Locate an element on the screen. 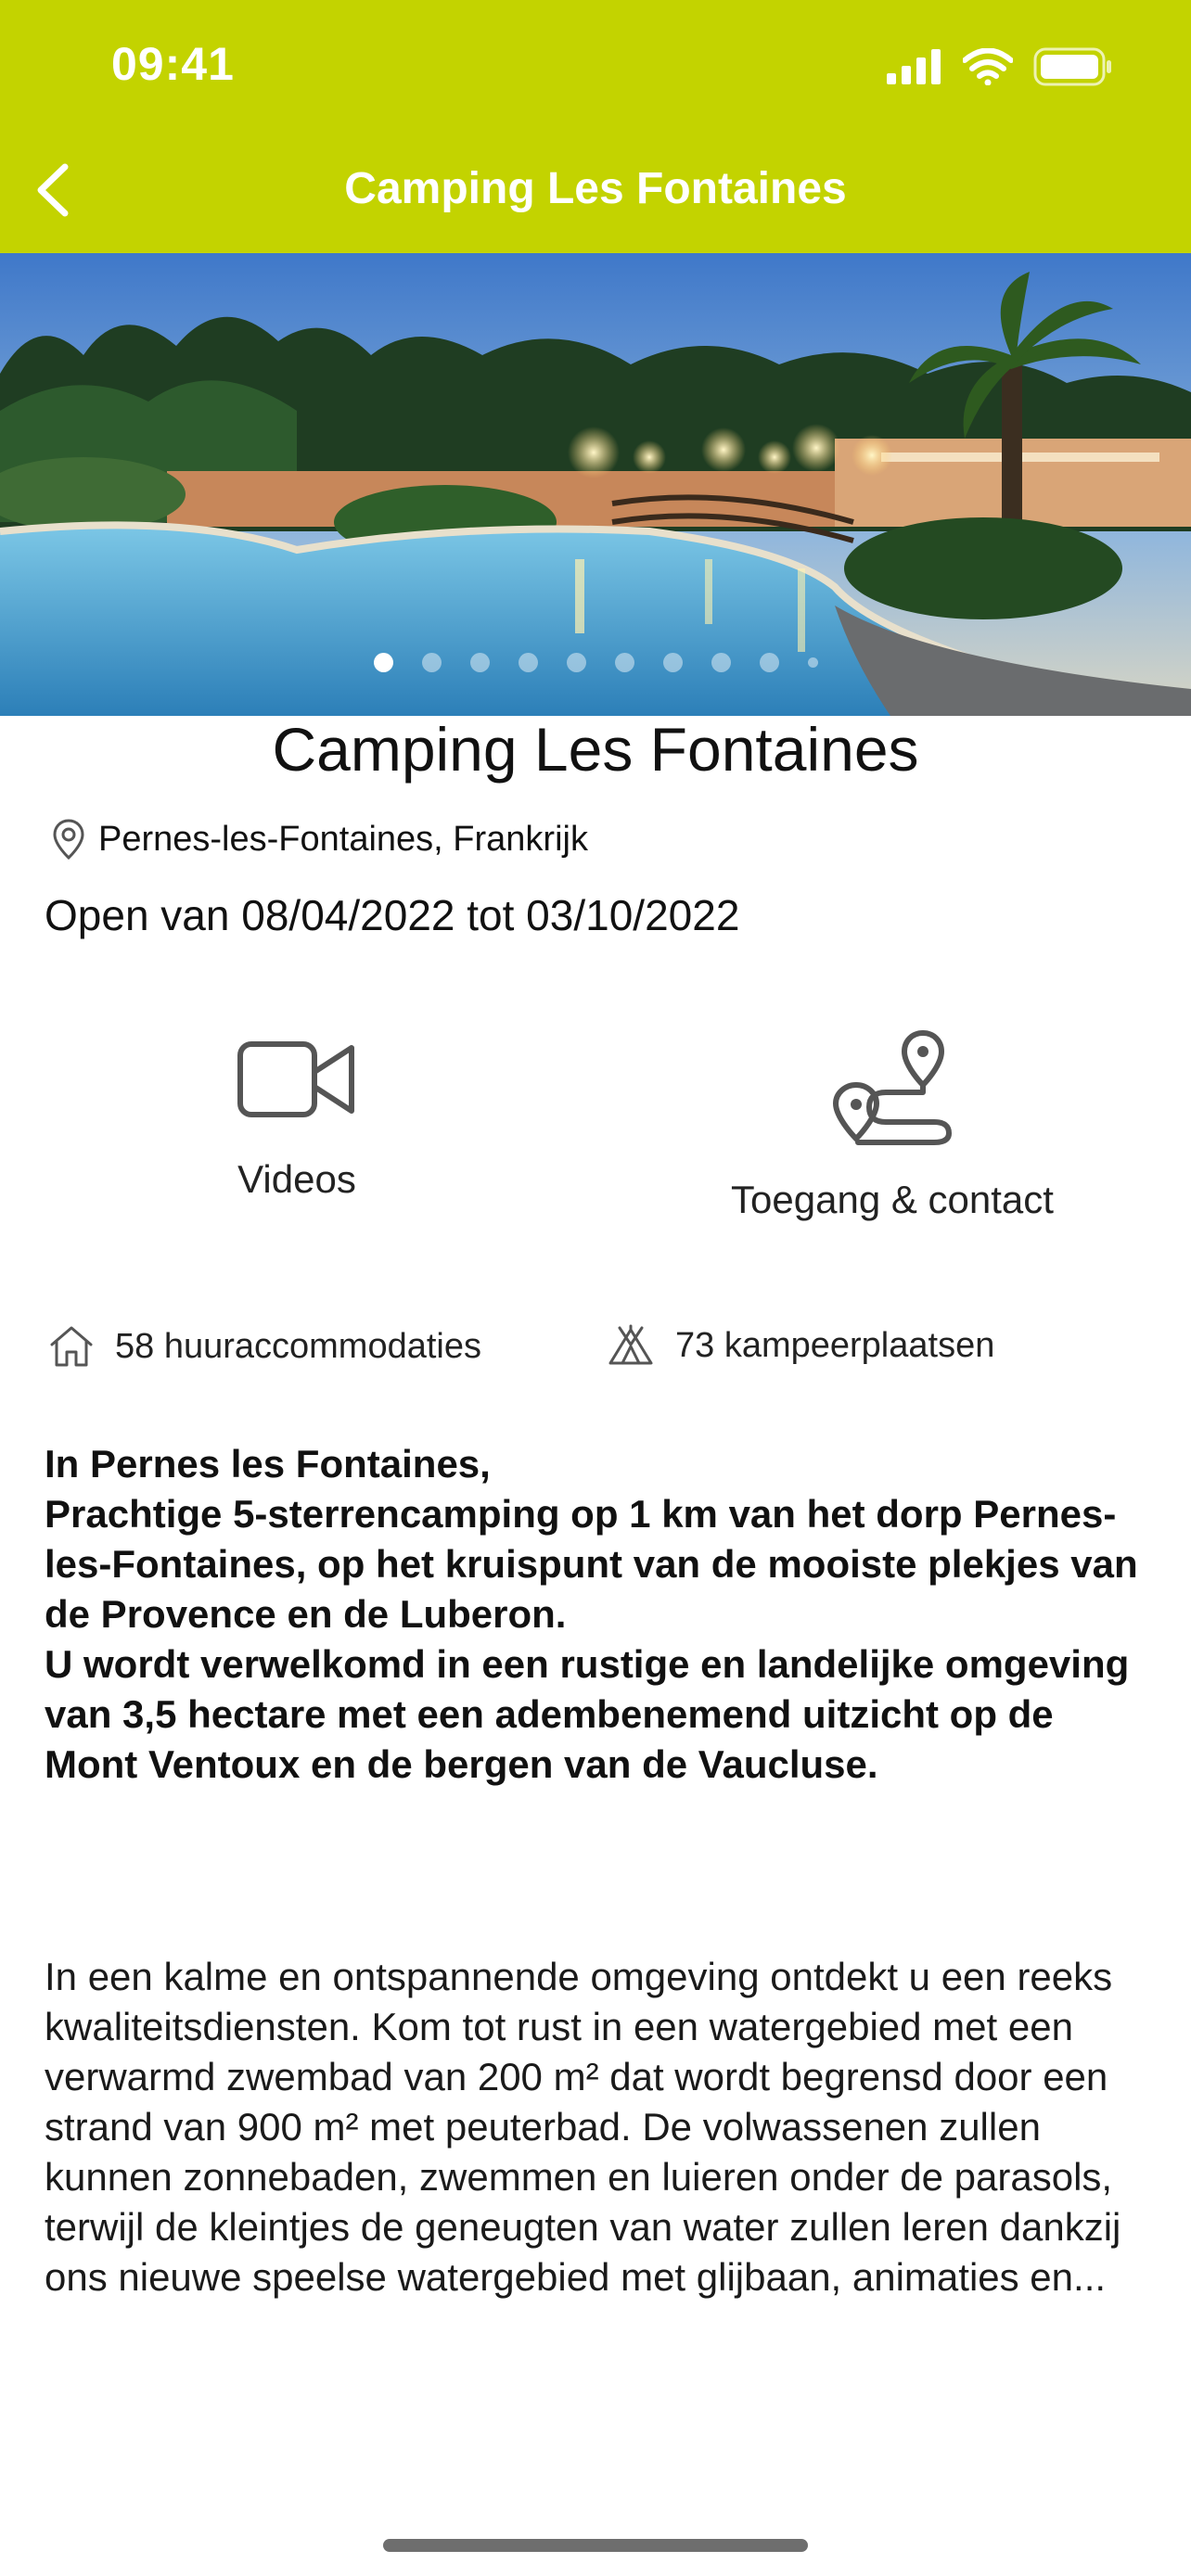 The width and height of the screenshot is (1191, 2576). battery-icon is located at coordinates (1072, 66).